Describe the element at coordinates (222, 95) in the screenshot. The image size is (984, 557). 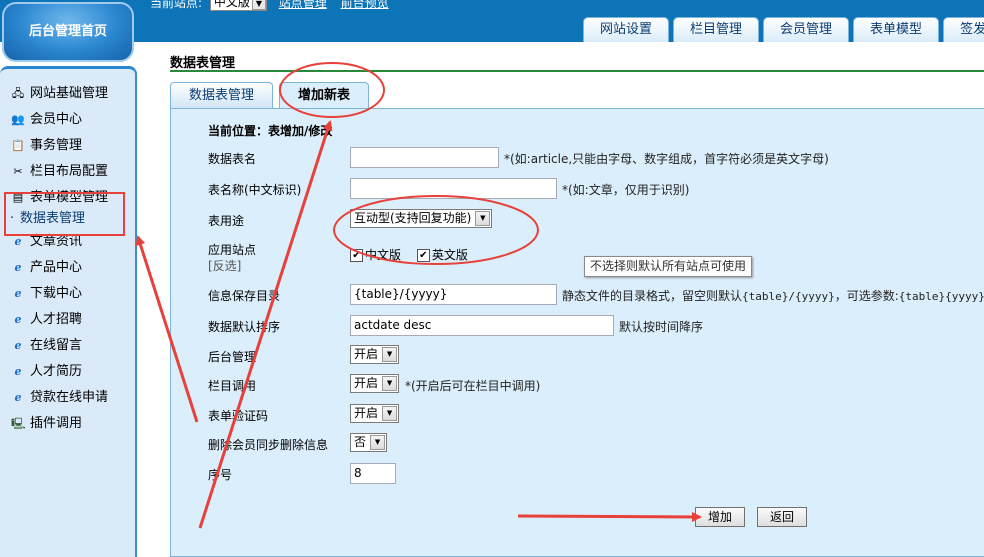
I see `tab-data-tables: 数据表管理` at that location.